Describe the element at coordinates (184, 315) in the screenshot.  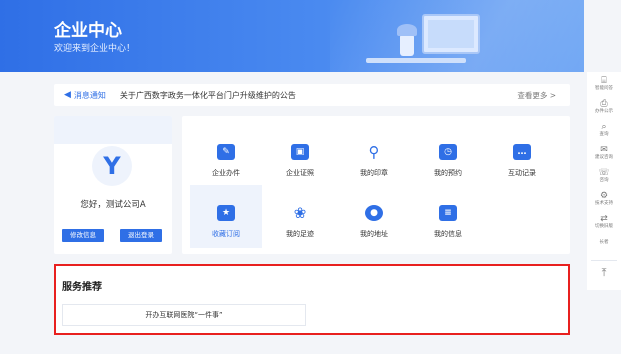
I see `service-item: 开办互联网医院“一件事”` at that location.